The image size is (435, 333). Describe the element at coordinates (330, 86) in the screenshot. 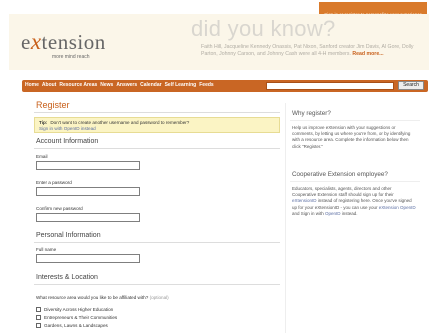

I see `search-input` at that location.